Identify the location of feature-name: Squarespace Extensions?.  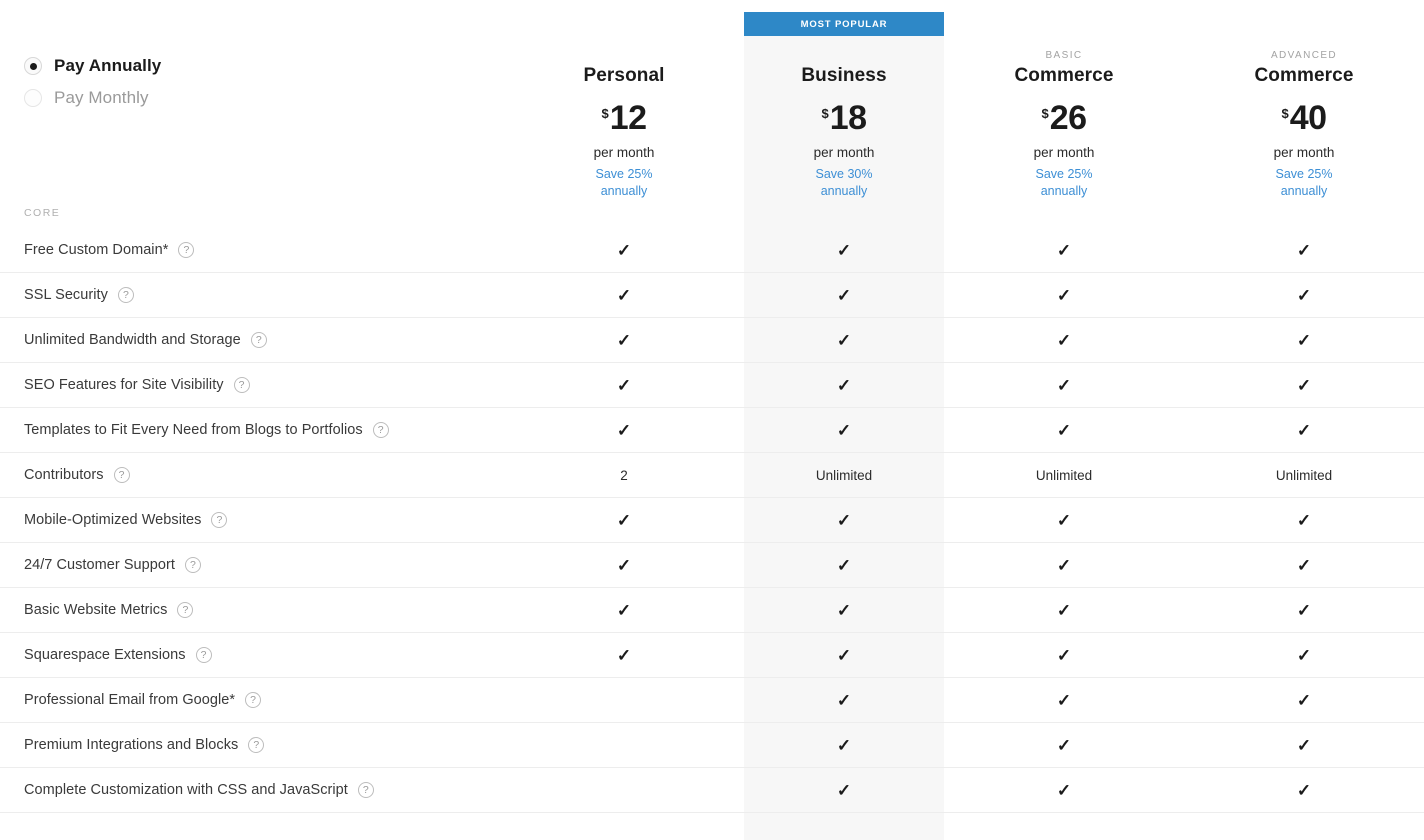
(252, 655).